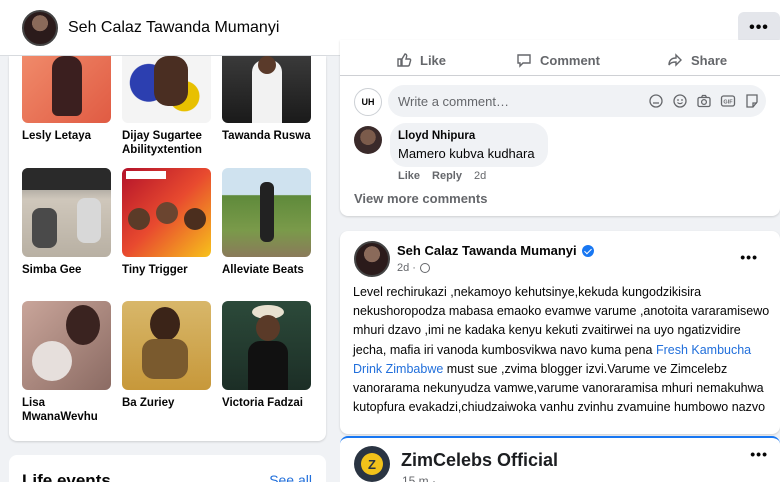 This screenshot has height=482, width=780. I want to click on thumbs-up-icon, so click(404, 60).